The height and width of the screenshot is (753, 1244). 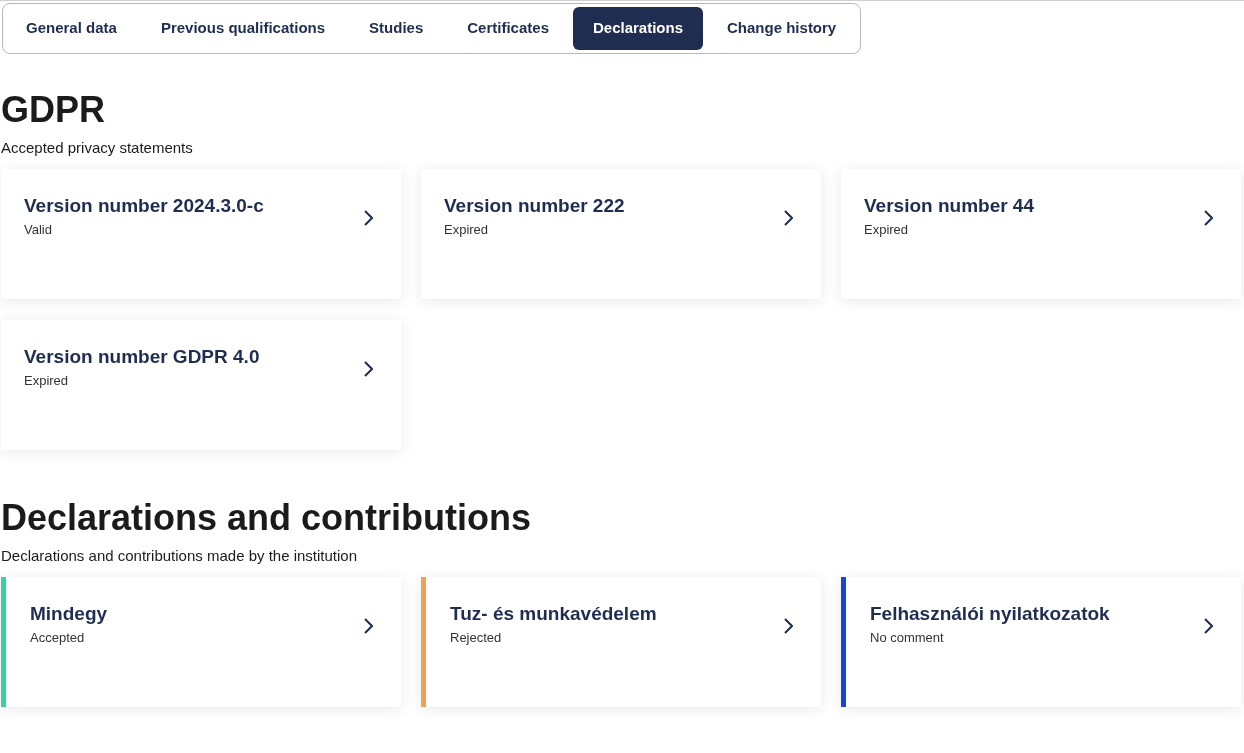 What do you see at coordinates (144, 206) in the screenshot?
I see `card-title: Version number 2024.3.0-c` at bounding box center [144, 206].